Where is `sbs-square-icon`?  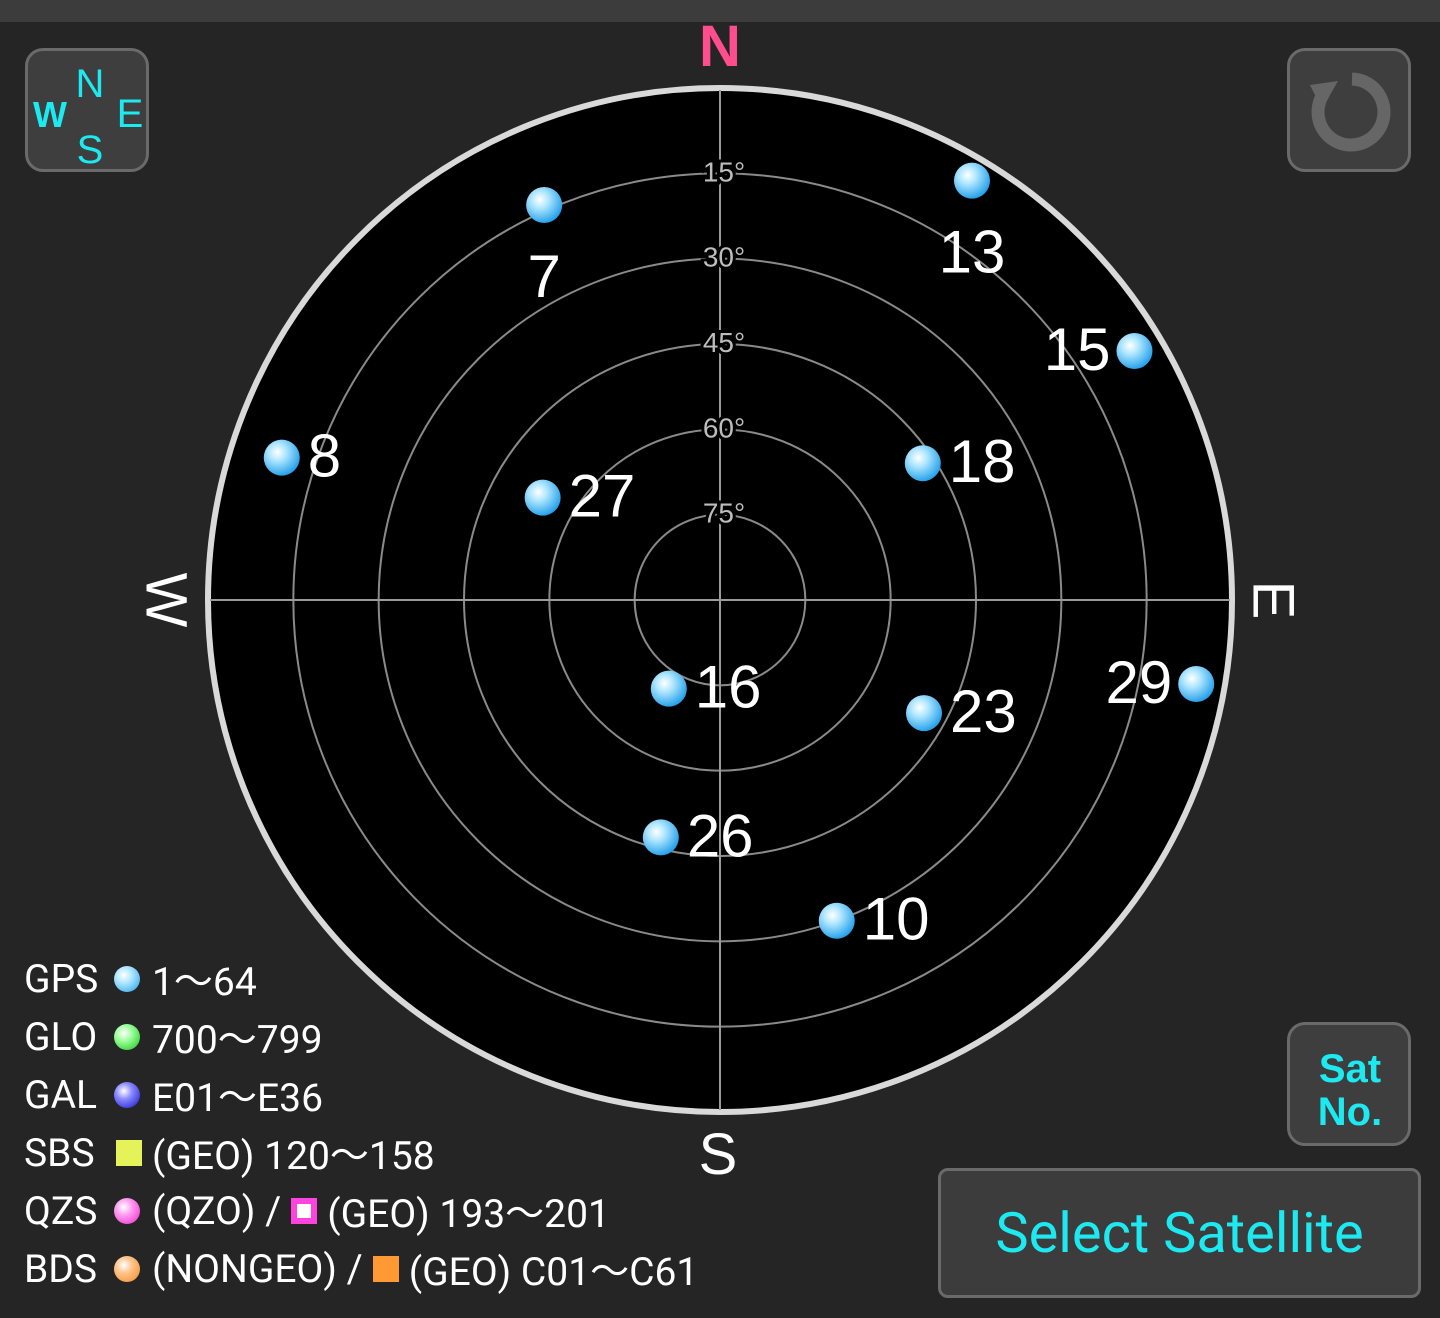
sbs-square-icon is located at coordinates (129, 1153).